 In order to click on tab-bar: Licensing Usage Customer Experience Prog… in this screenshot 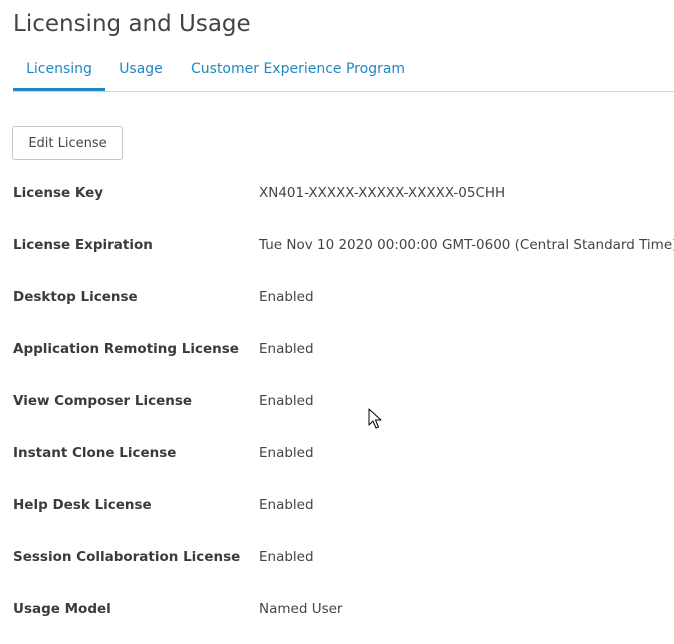, I will do `click(343, 71)`.